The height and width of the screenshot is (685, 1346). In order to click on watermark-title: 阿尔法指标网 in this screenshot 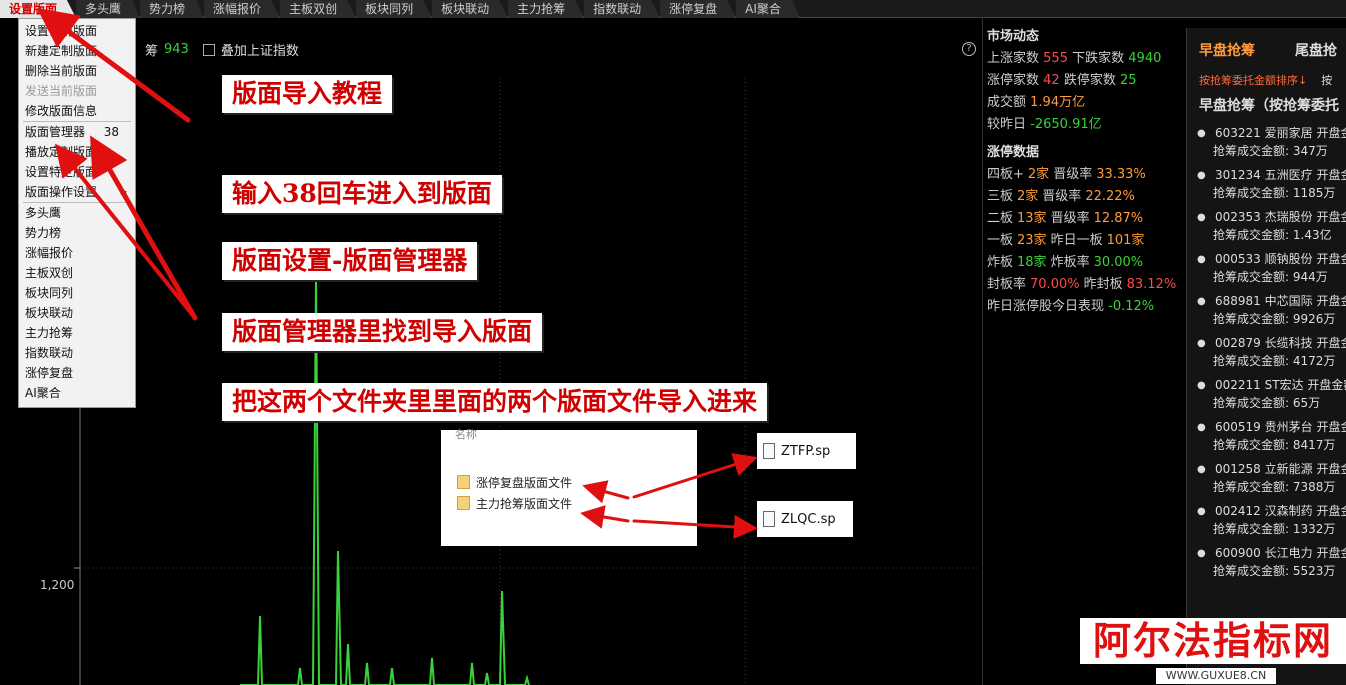, I will do `click(1213, 641)`.